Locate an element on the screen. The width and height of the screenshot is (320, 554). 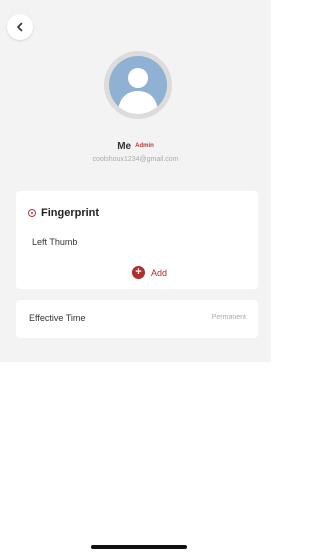
fingerprint-header: Fingerprint is located at coordinates (63, 213).